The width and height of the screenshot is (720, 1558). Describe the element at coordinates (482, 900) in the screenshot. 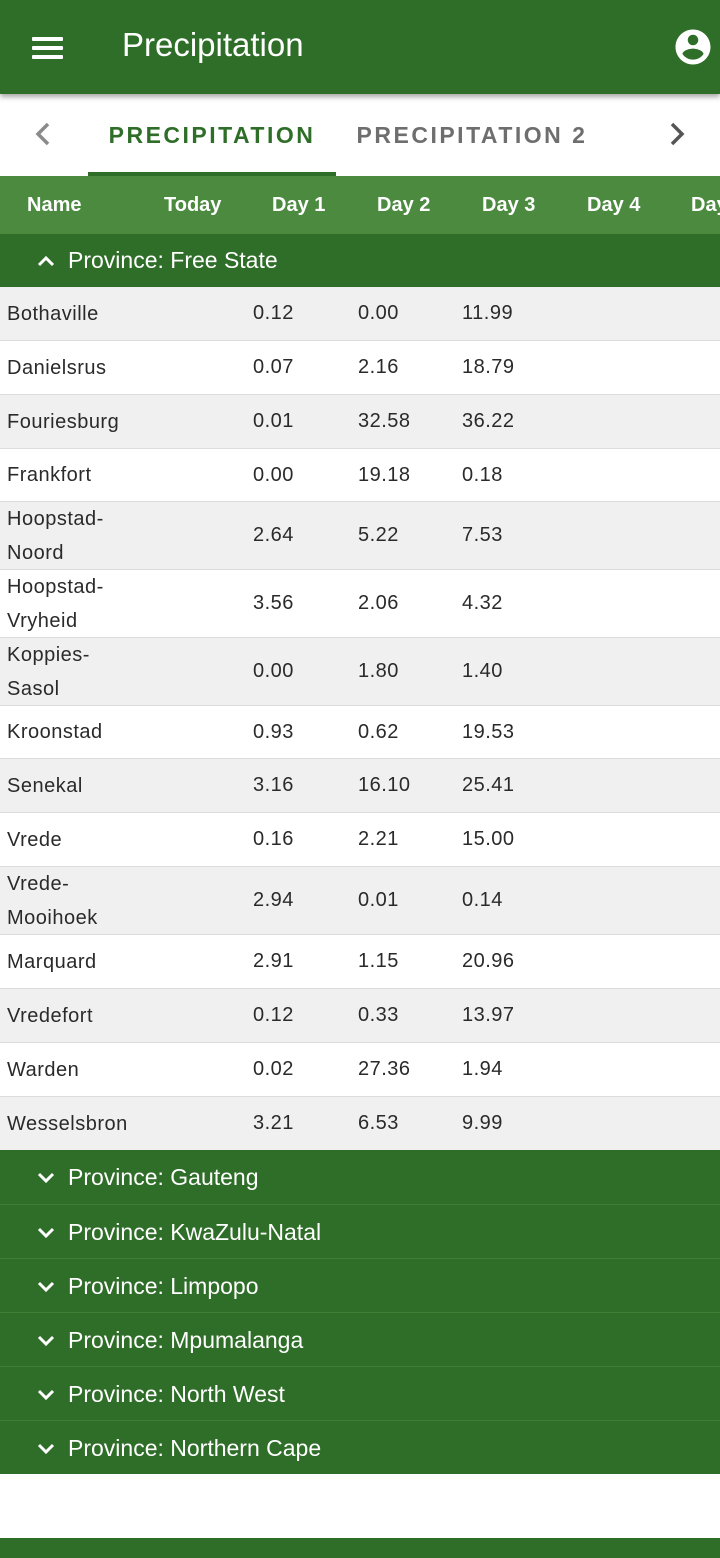

I see `cell-day3: 0.14` at that location.